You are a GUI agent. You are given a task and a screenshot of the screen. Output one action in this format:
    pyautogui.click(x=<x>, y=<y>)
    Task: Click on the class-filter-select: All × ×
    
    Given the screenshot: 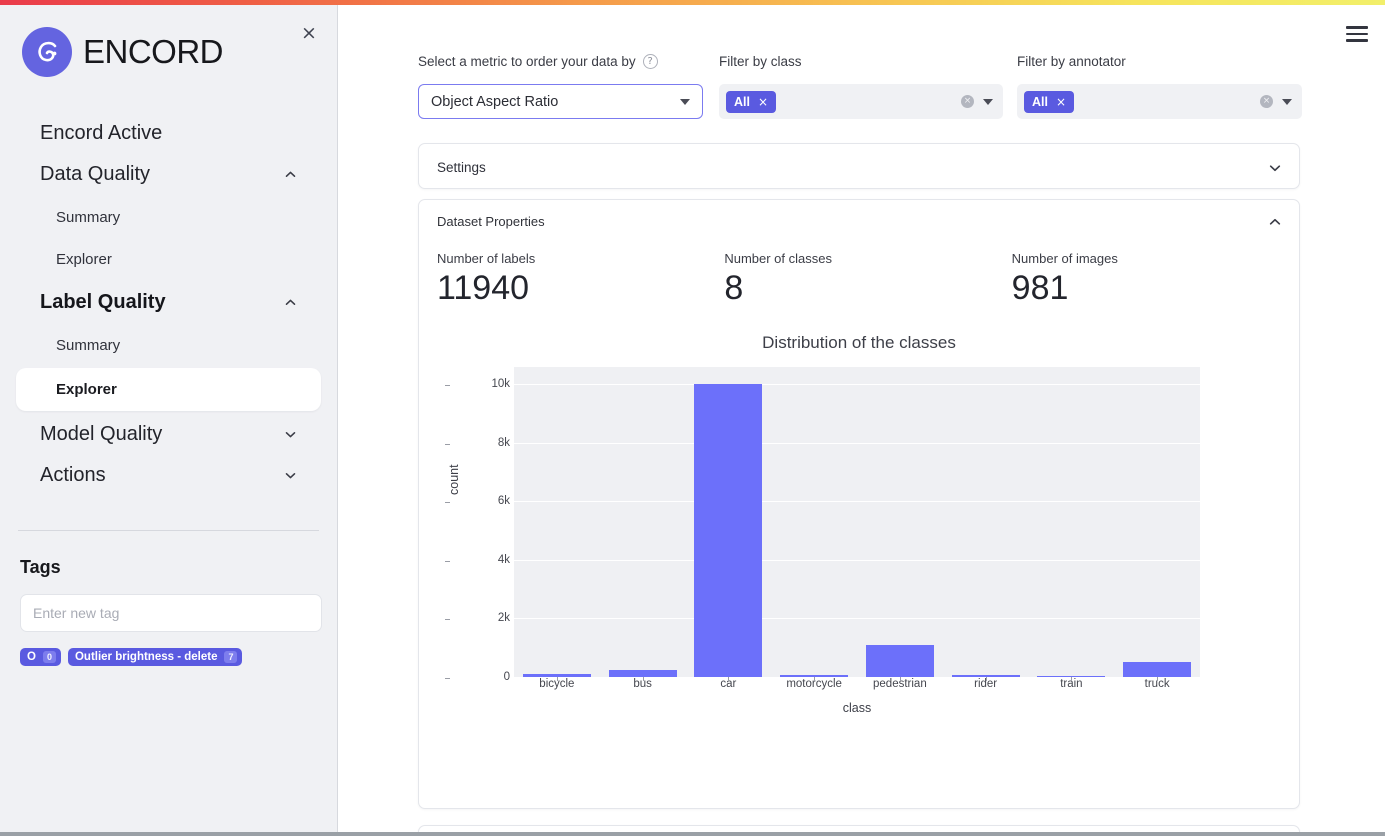 What is the action you would take?
    pyautogui.click(x=861, y=101)
    